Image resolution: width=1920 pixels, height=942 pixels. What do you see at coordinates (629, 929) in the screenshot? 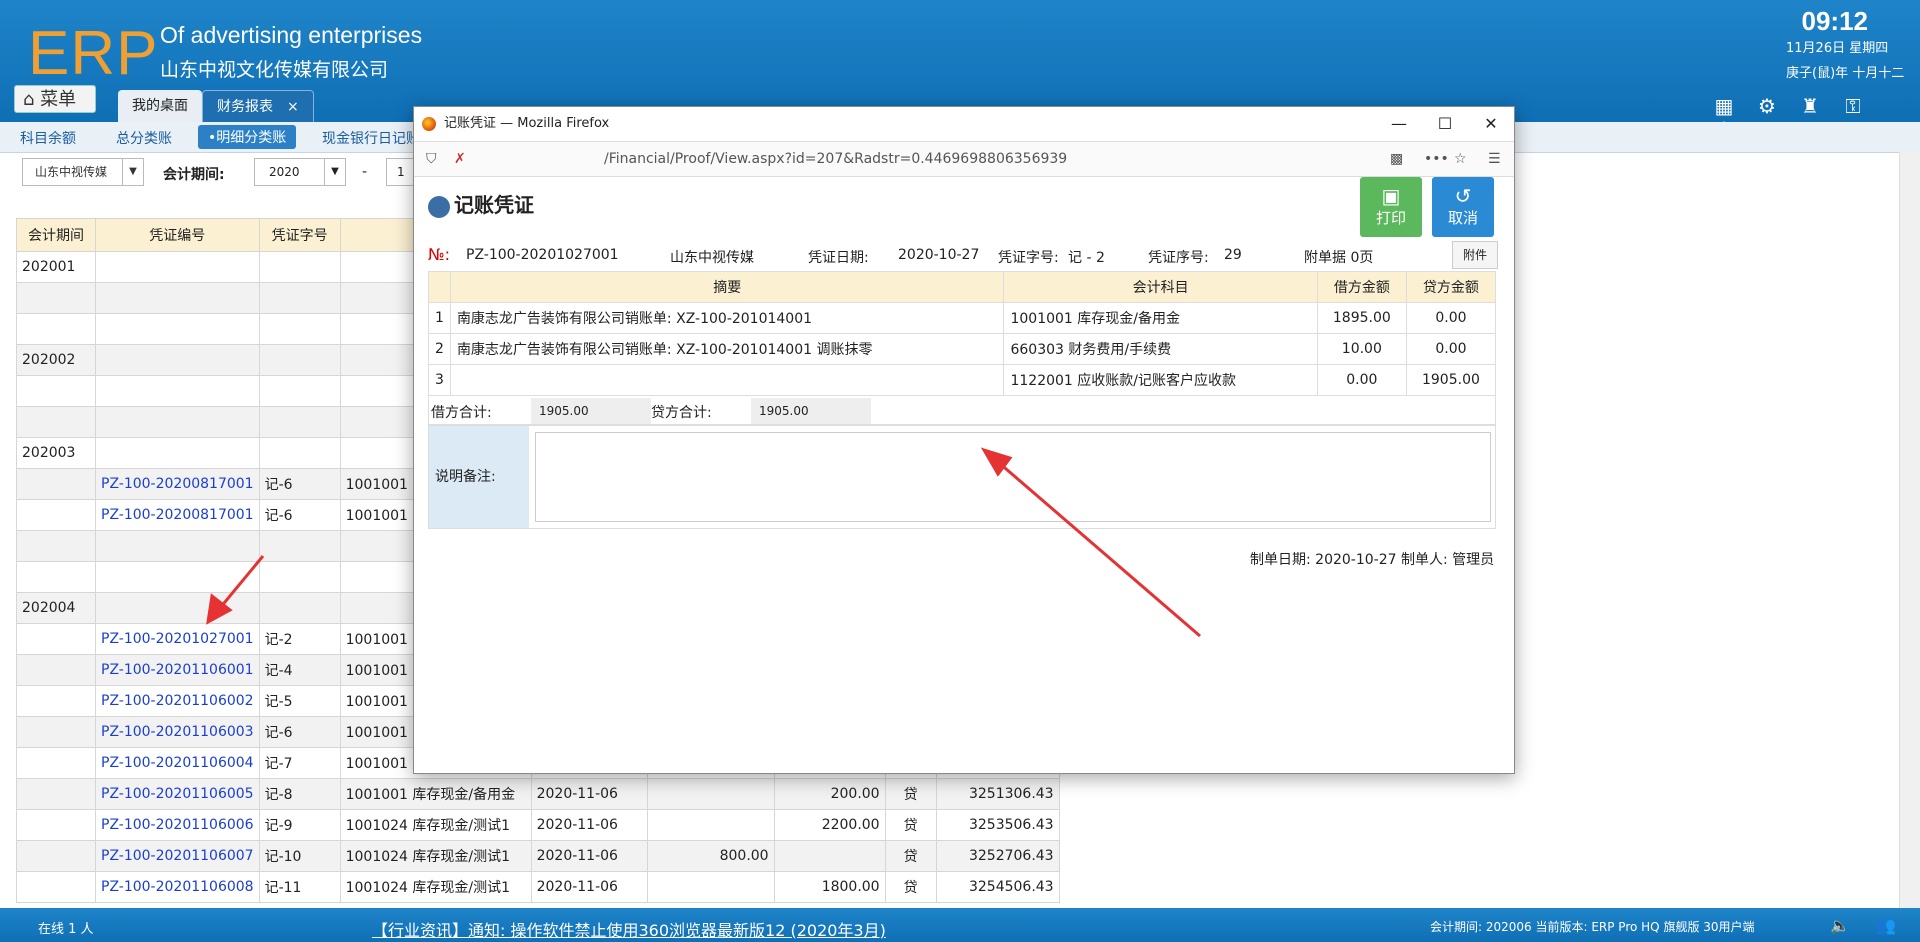
I see `news-link: 【行业资讯】通知: 操作软件禁止使用360浏览器最新版12 (2020年3月)` at bounding box center [629, 929].